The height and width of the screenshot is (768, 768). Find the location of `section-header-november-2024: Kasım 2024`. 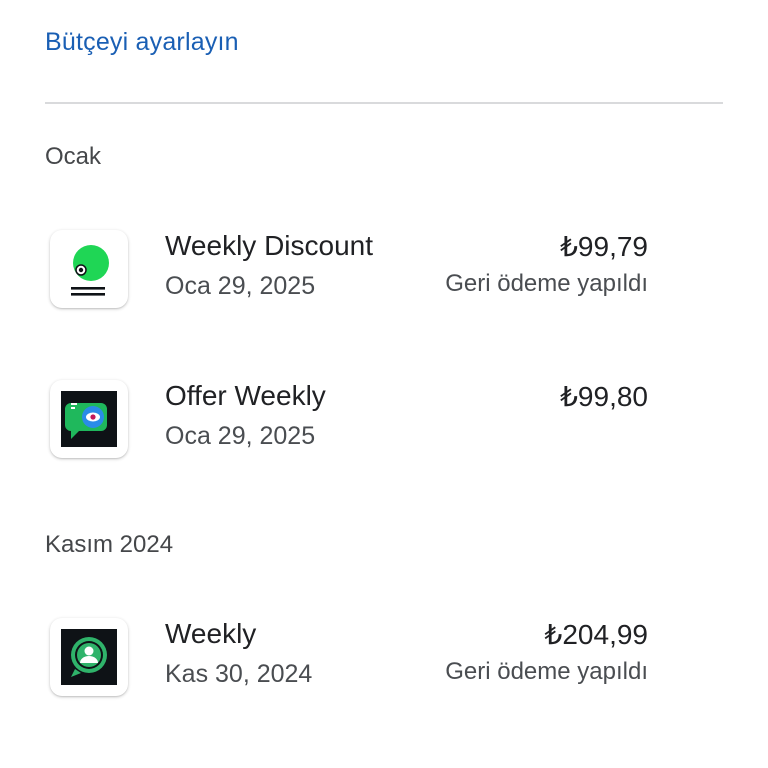

section-header-november-2024: Kasım 2024 is located at coordinates (109, 544).